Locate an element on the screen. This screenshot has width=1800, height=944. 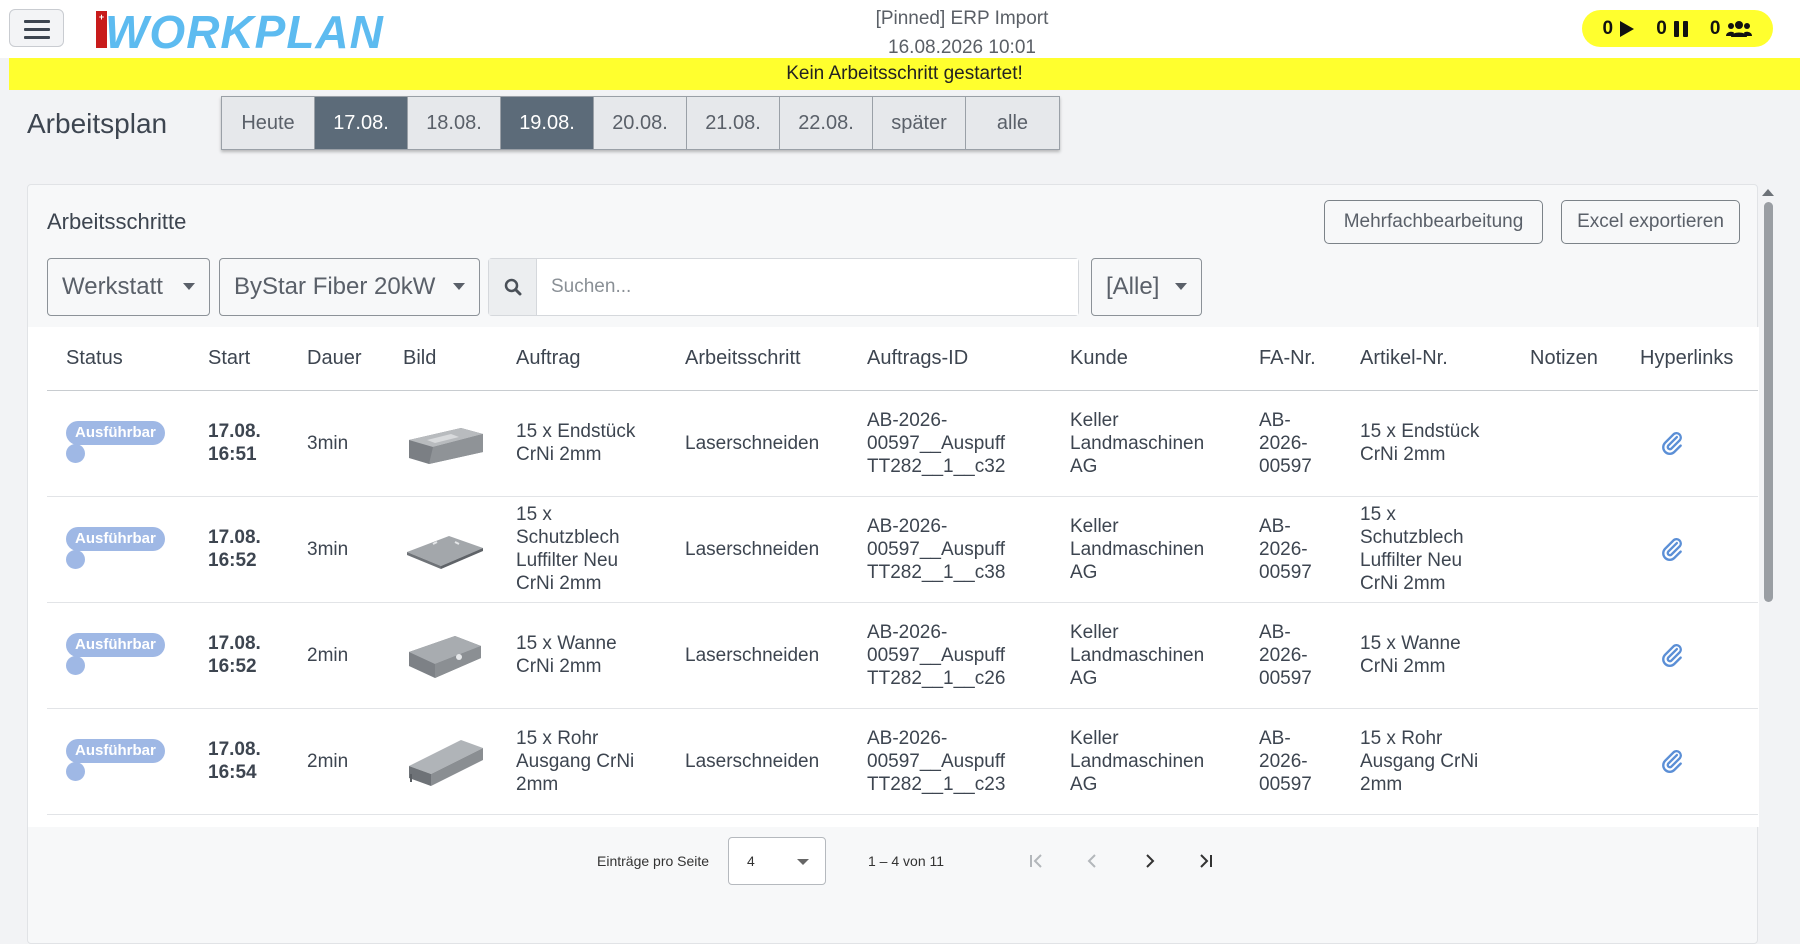
order-line: 15 x Rohr is located at coordinates (557, 738).